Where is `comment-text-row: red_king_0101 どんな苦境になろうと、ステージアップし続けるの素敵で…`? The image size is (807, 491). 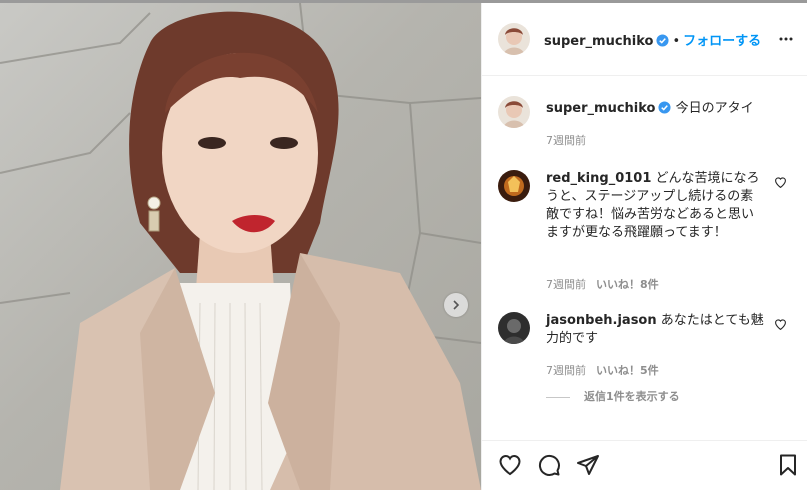 comment-text-row: red_king_0101 どんな苦境になろうと、ステージアップし続けるの素敵で… is located at coordinates (656, 206).